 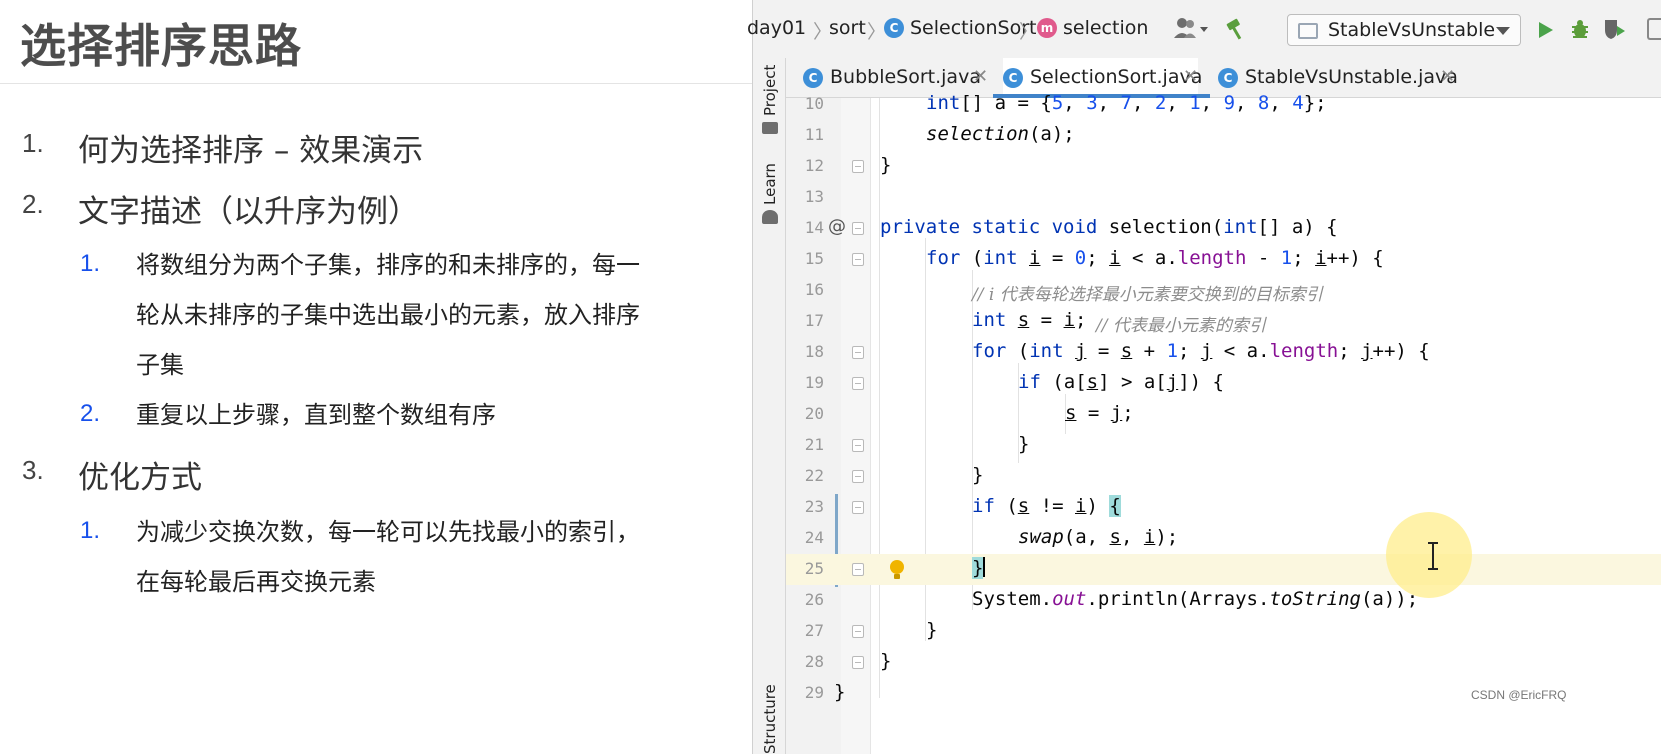 I want to click on text-cursor-icon, so click(x=1433, y=558).